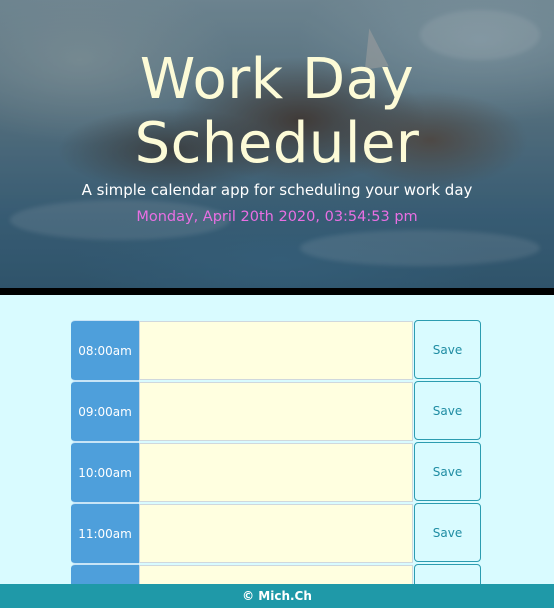  Describe the element at coordinates (105, 472) in the screenshot. I see `hour-label: 10:00am` at that location.